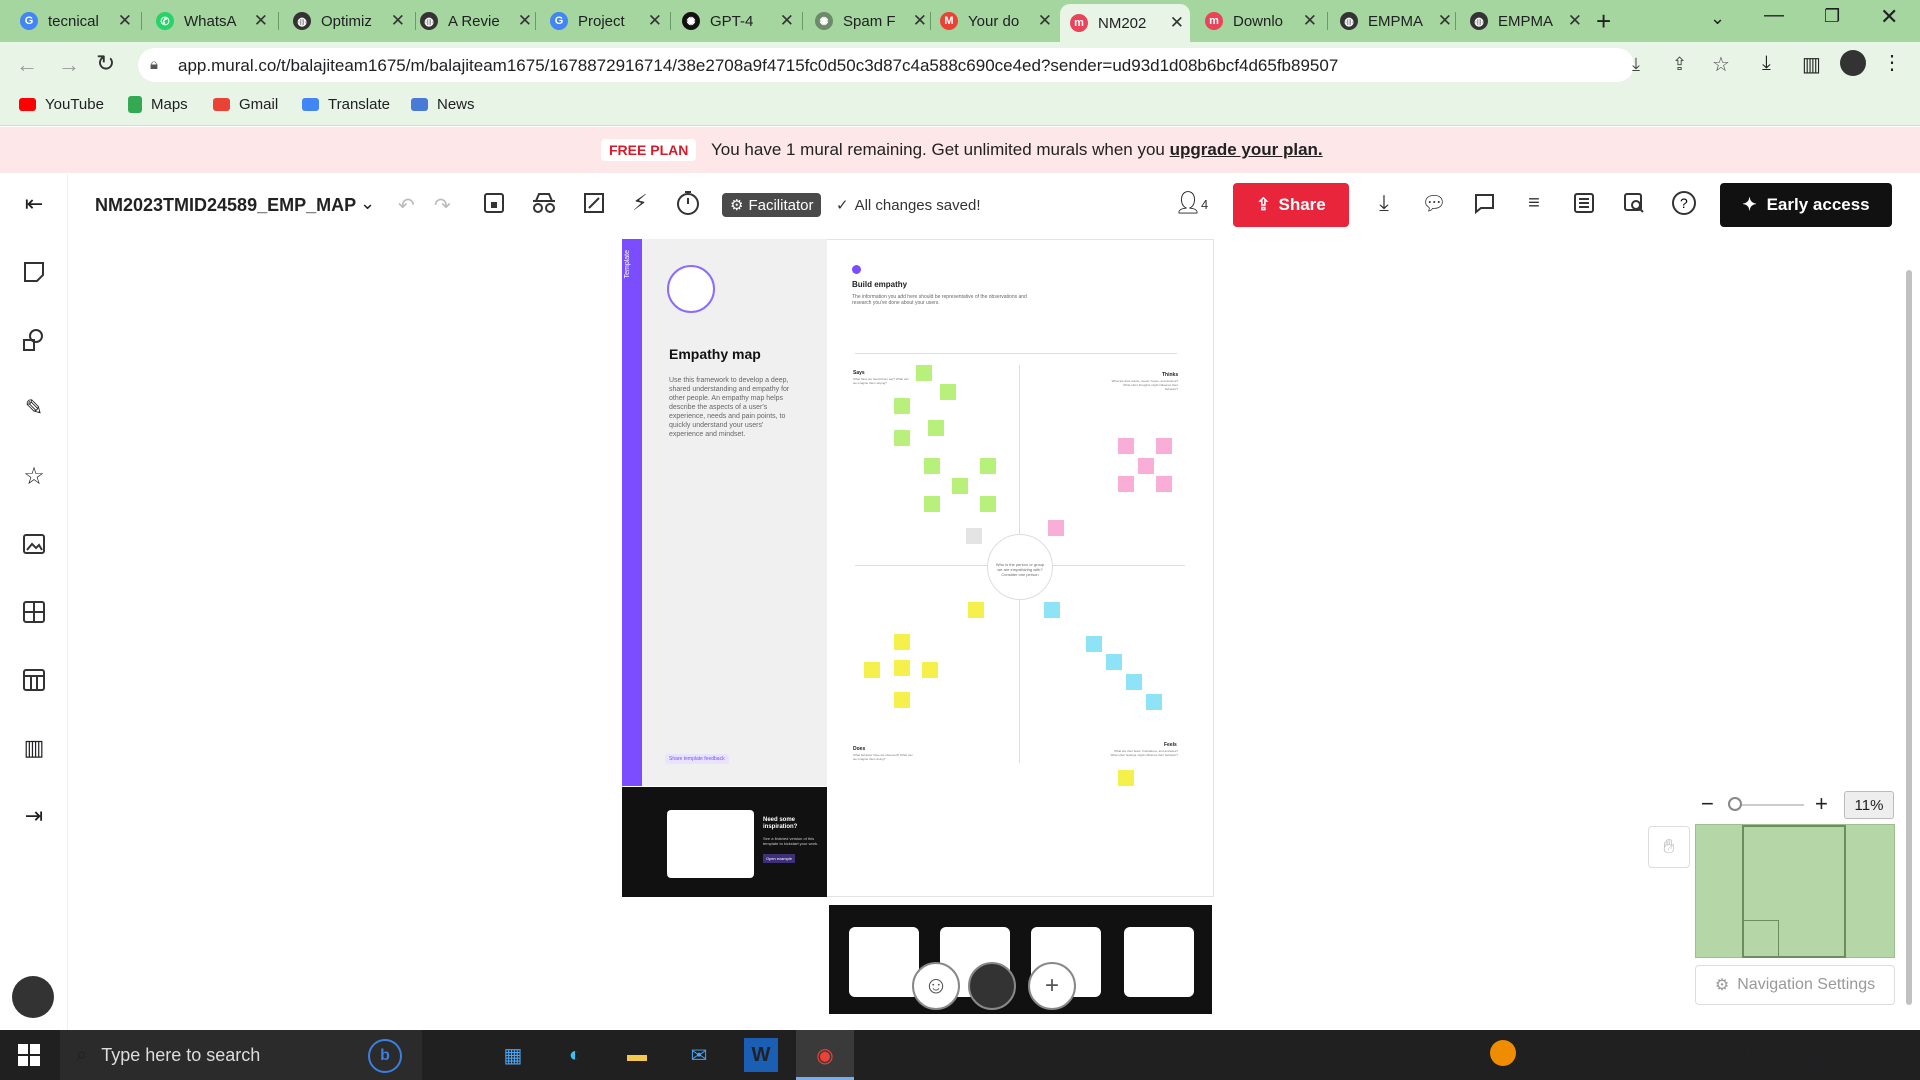 The width and height of the screenshot is (1920, 1080). Describe the element at coordinates (34, 476) in the screenshot. I see `star-icon: ☆` at that location.